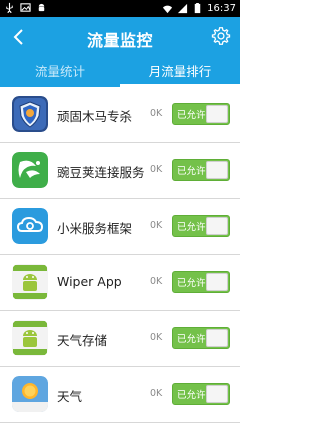  Describe the element at coordinates (120, 8) in the screenshot. I see `status-bar: 16:37` at that location.